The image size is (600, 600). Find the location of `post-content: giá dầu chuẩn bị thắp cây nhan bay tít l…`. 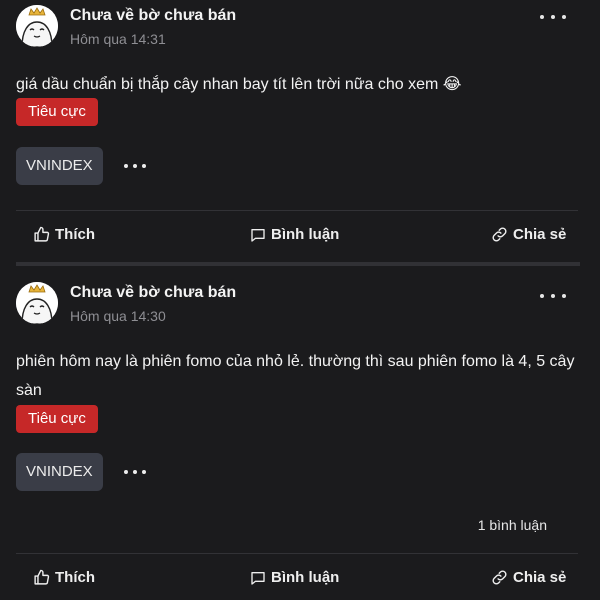

post-content: giá dầu chuẩn bị thắp cây nhan bay tít l… is located at coordinates (239, 84).